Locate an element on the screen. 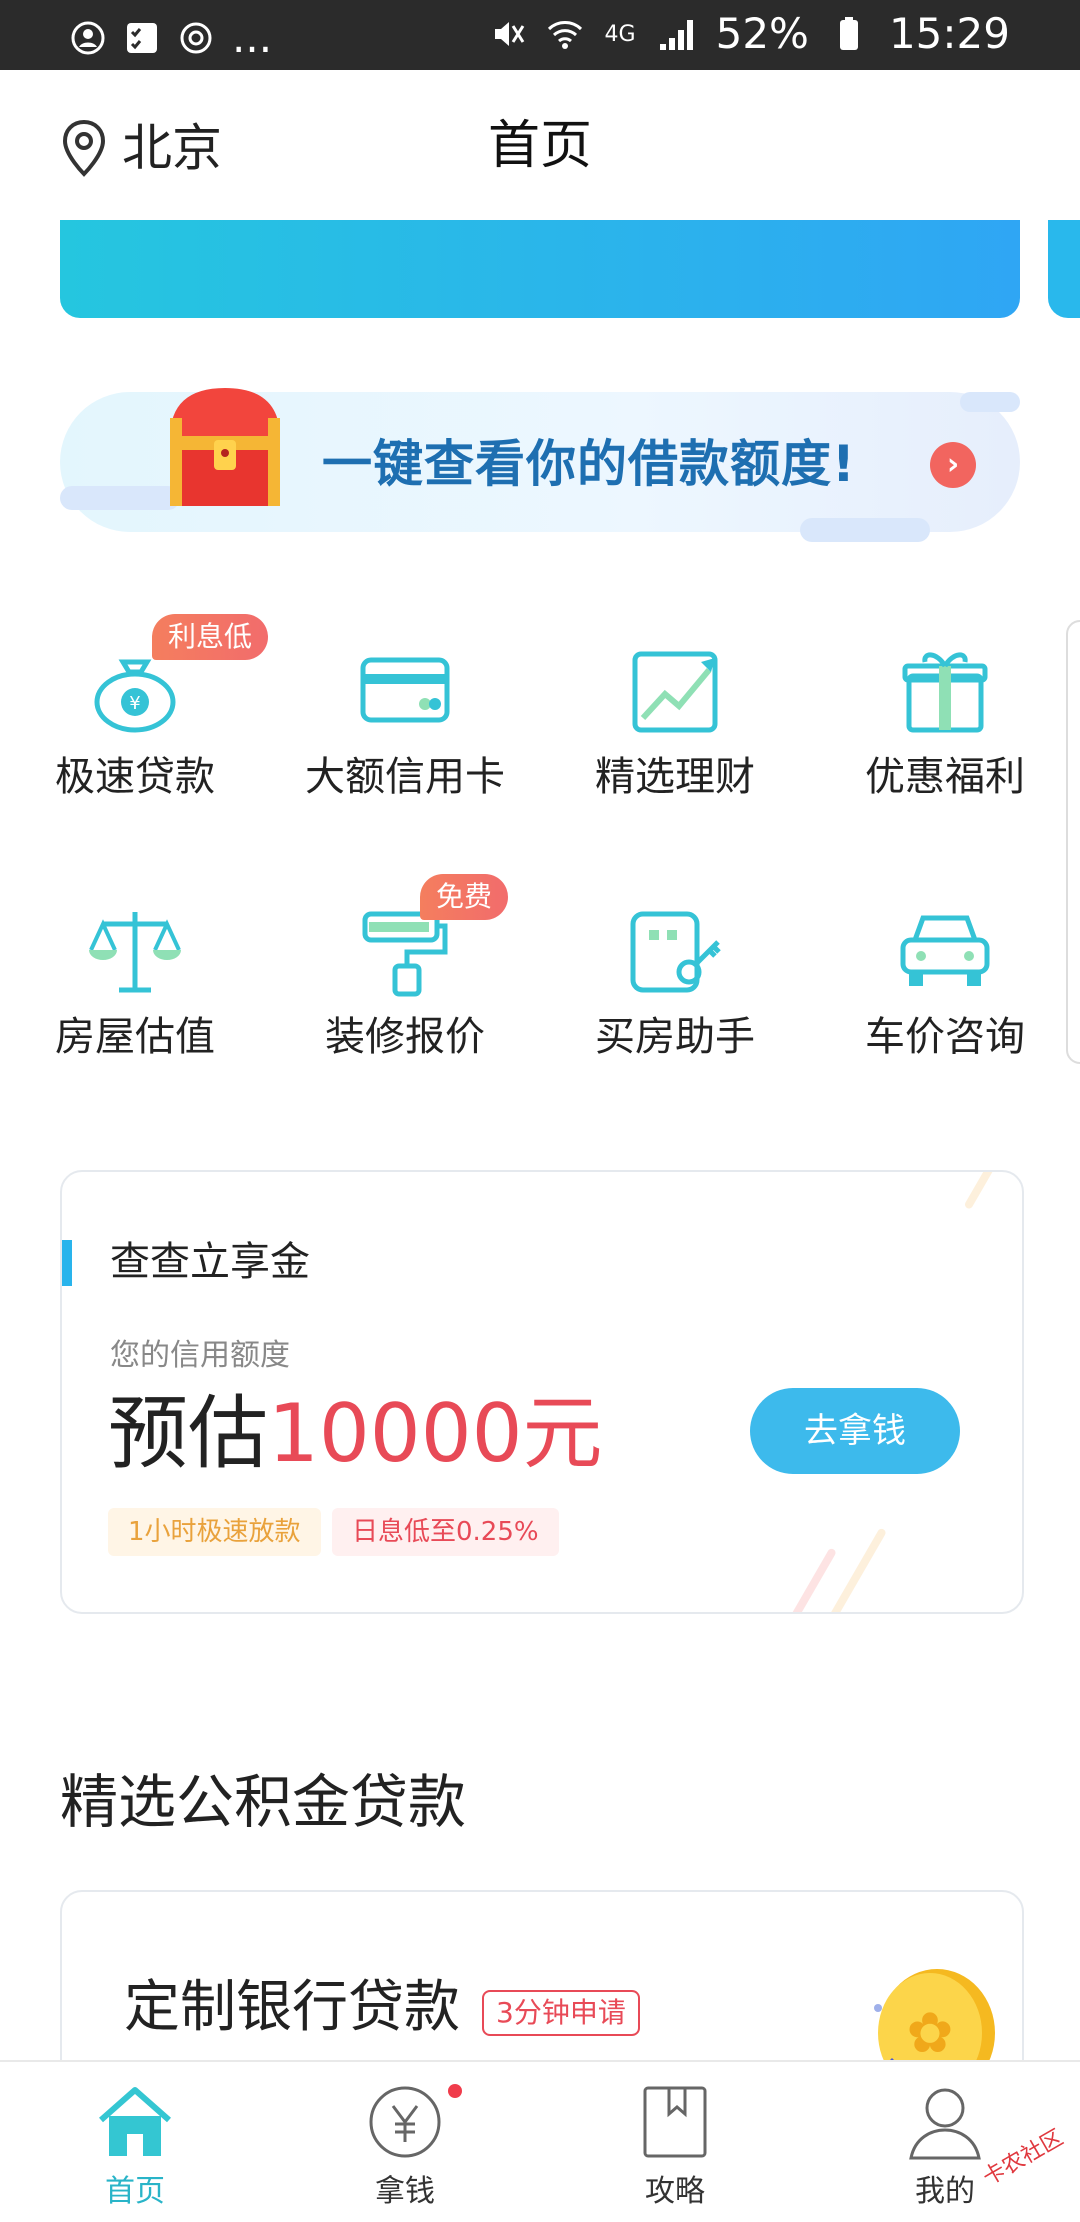 The height and width of the screenshot is (2222, 1080). card-title: 查查立享金 is located at coordinates (210, 1262).